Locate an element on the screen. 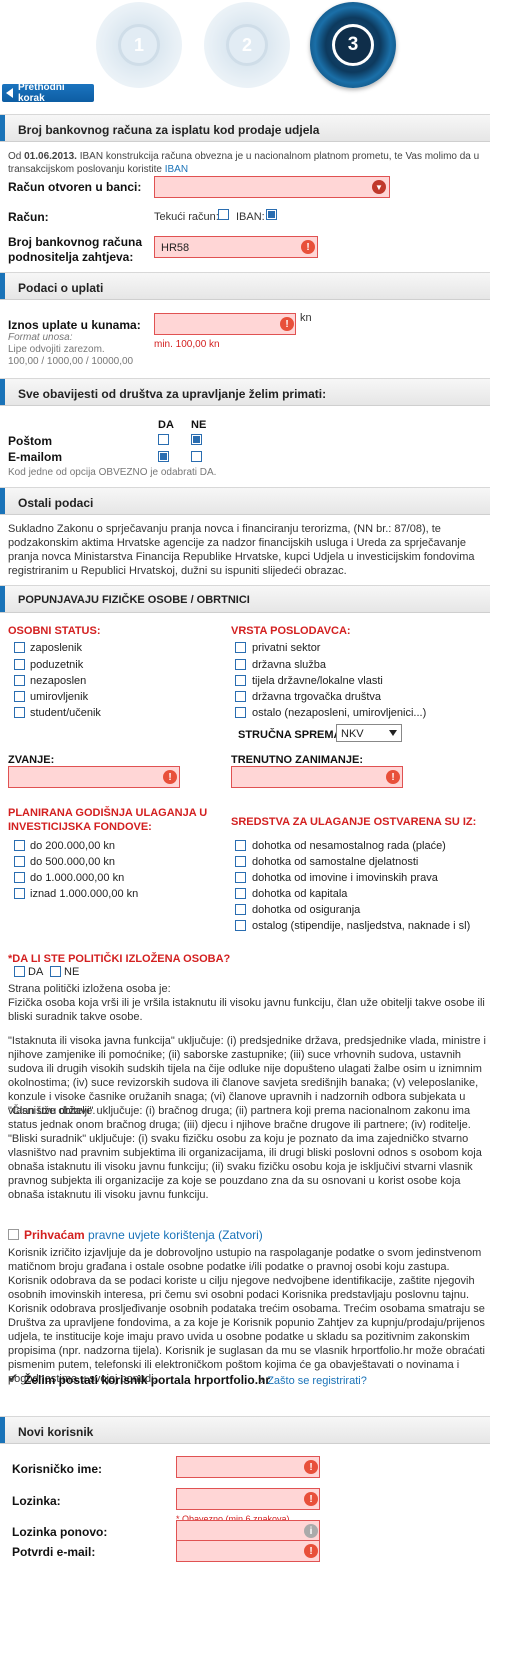 The image size is (521, 1664). investment-option: do 1.000.000,00 kn is located at coordinates (77, 878).